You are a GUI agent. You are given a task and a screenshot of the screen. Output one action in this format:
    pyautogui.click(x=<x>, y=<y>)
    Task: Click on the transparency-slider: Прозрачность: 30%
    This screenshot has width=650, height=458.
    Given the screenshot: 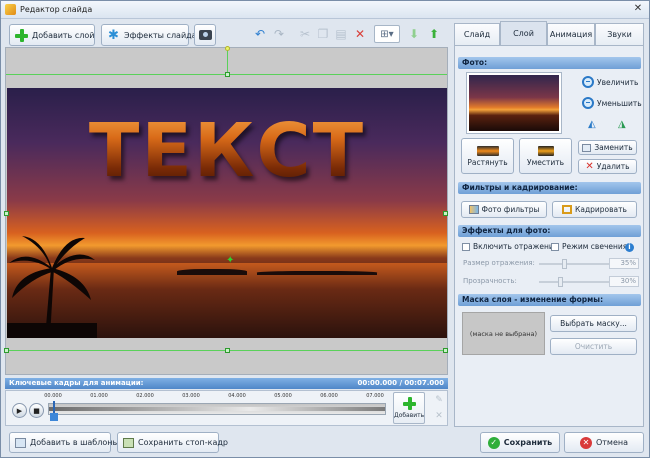 What is the action you would take?
    pyautogui.click(x=552, y=282)
    